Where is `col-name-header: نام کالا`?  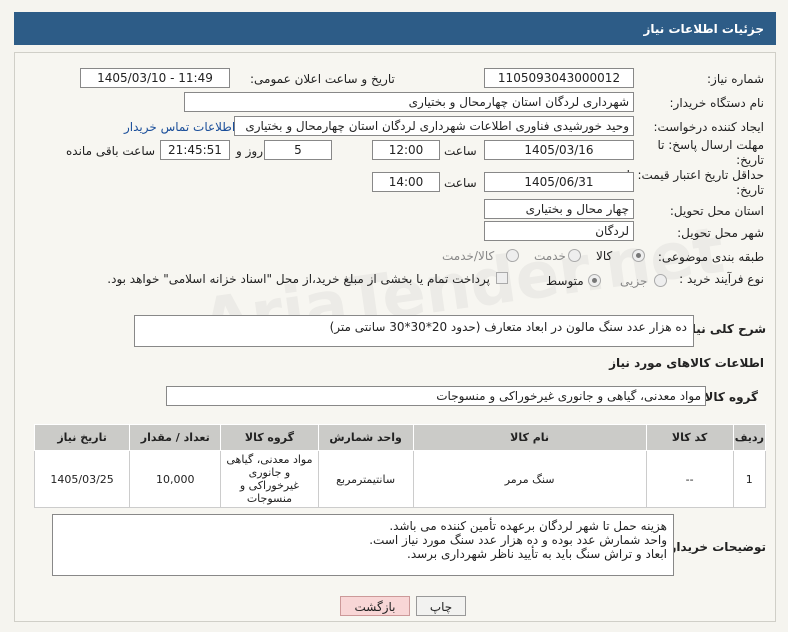
col-name-header: نام کالا is located at coordinates (529, 437).